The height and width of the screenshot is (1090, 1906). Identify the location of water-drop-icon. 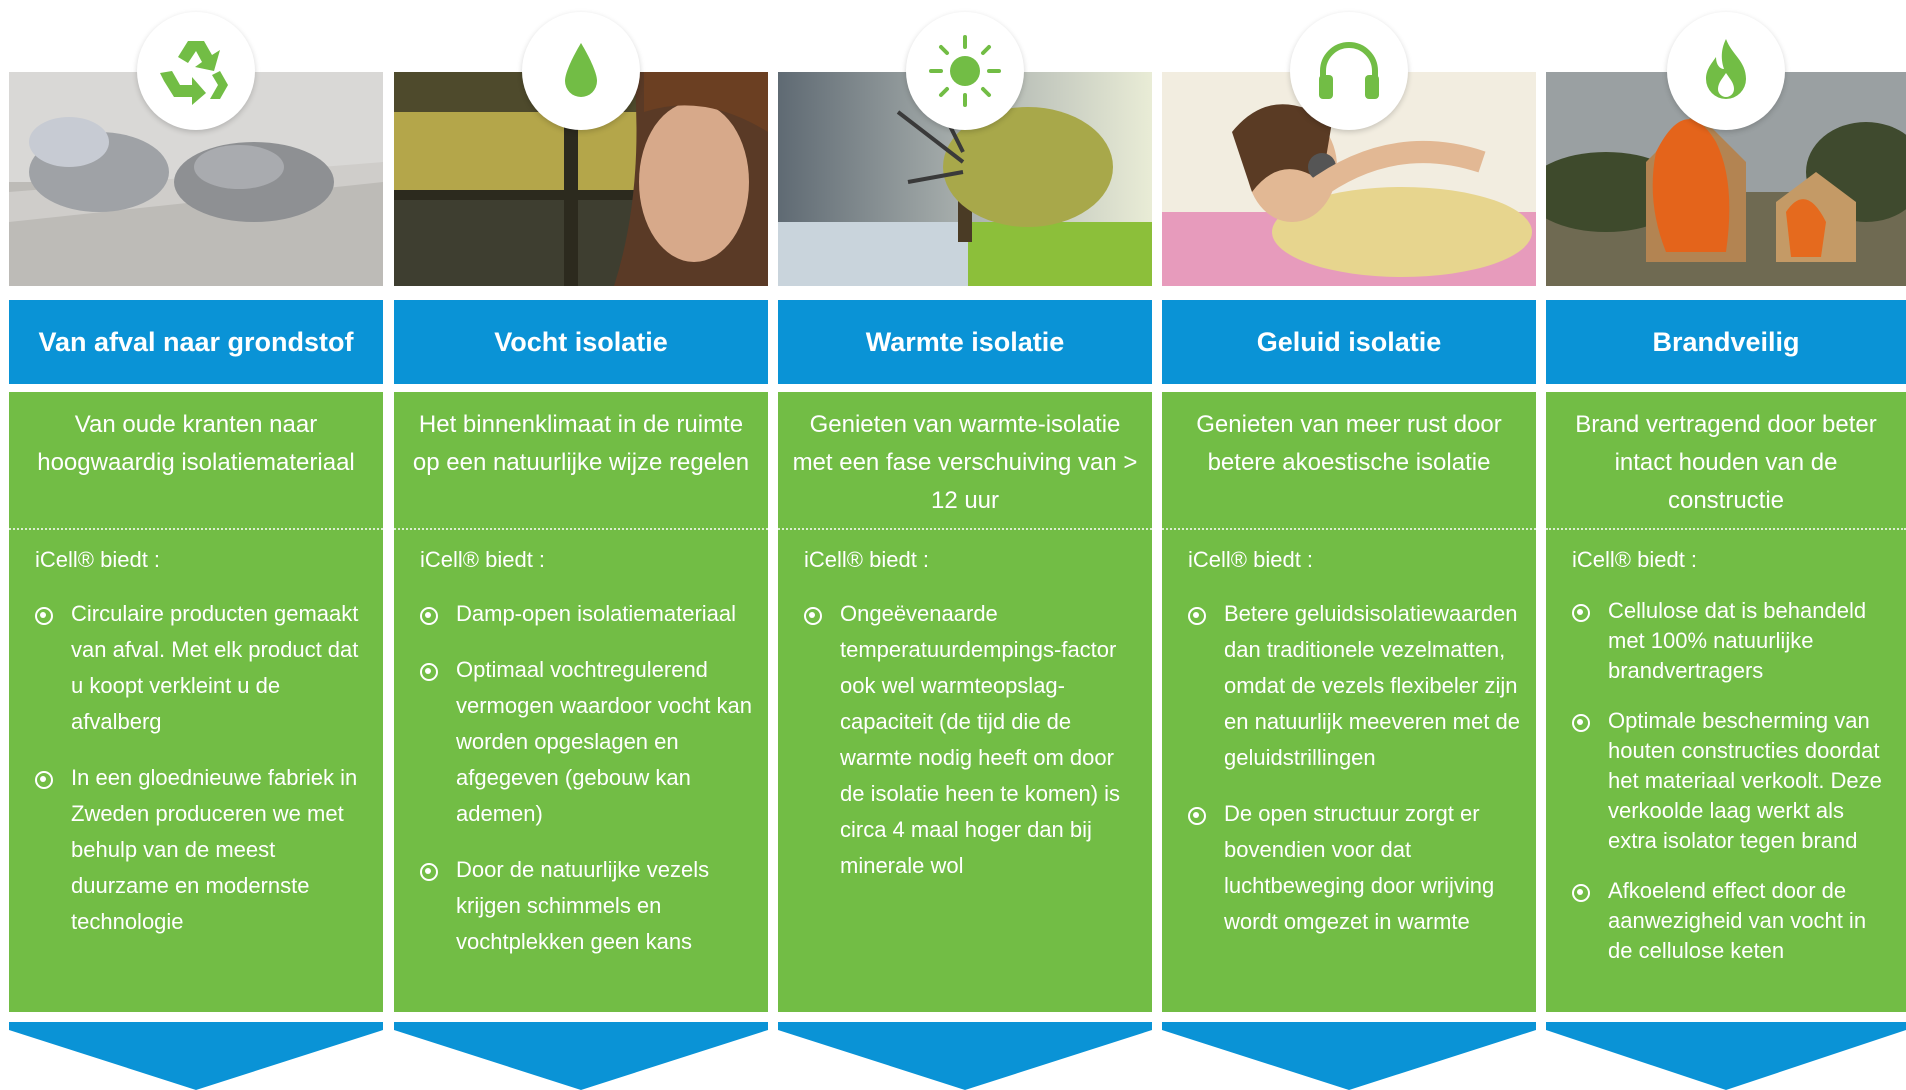
(581, 71).